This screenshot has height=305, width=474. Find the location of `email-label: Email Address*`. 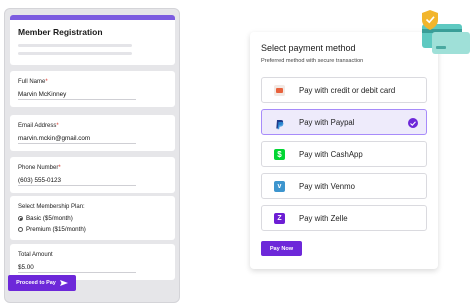

email-label: Email Address* is located at coordinates (38, 126).